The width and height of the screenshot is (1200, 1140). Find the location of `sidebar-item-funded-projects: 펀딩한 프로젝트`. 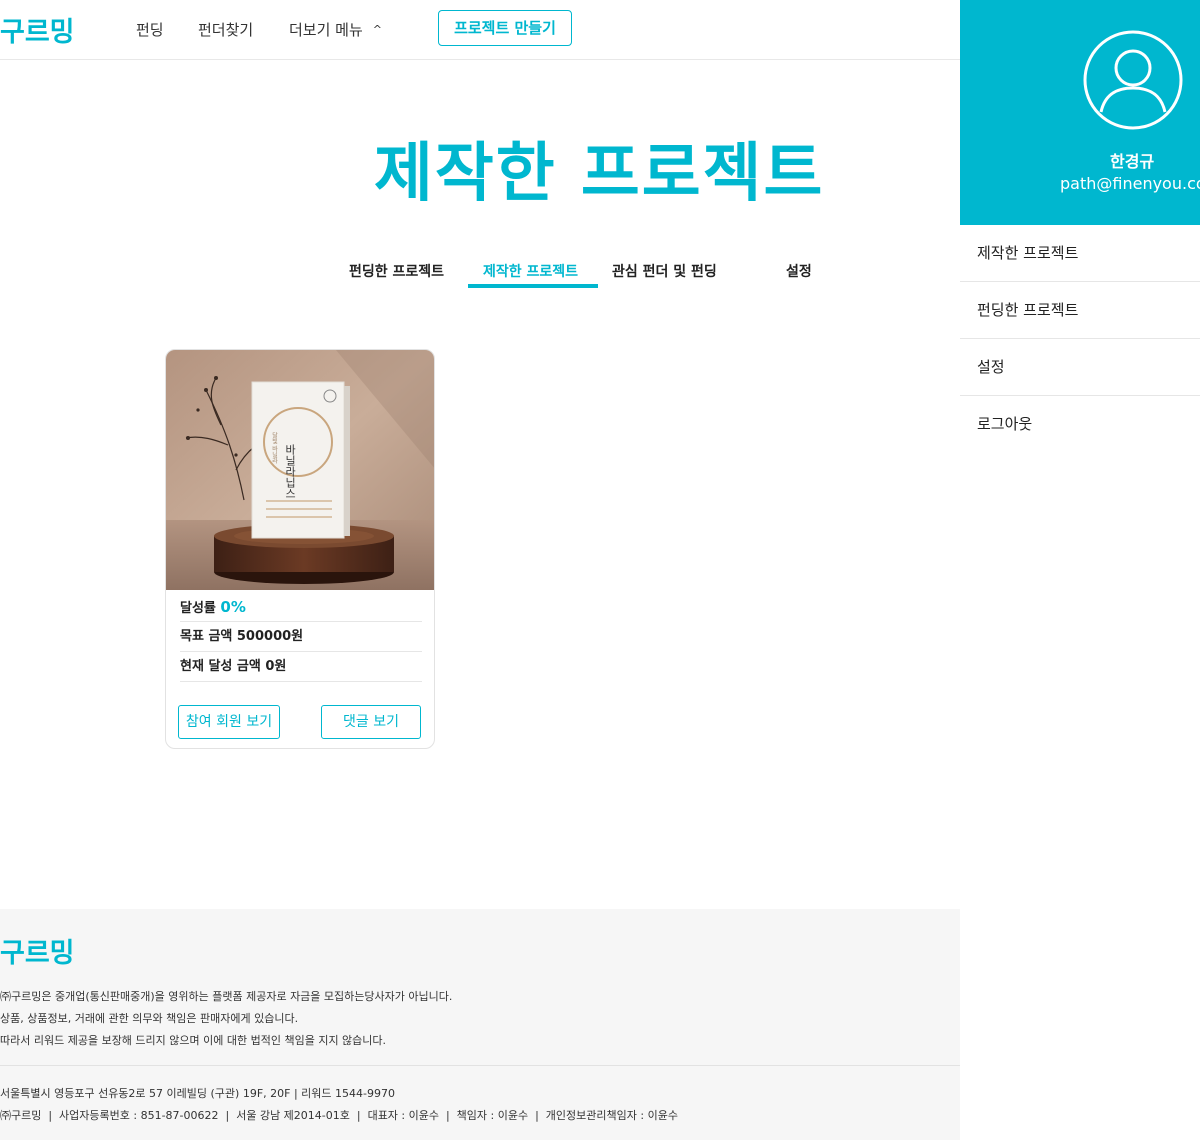

sidebar-item-funded-projects: 펀딩한 프로젝트 is located at coordinates (1080, 310).